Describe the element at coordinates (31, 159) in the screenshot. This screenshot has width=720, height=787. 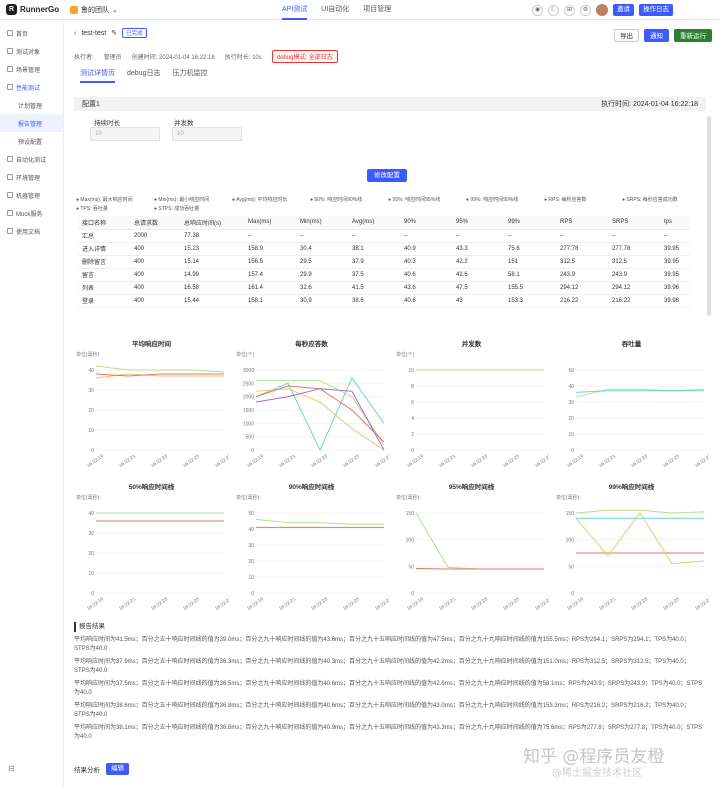
I see `sidebar-item-auto-test: 自动化测试` at that location.